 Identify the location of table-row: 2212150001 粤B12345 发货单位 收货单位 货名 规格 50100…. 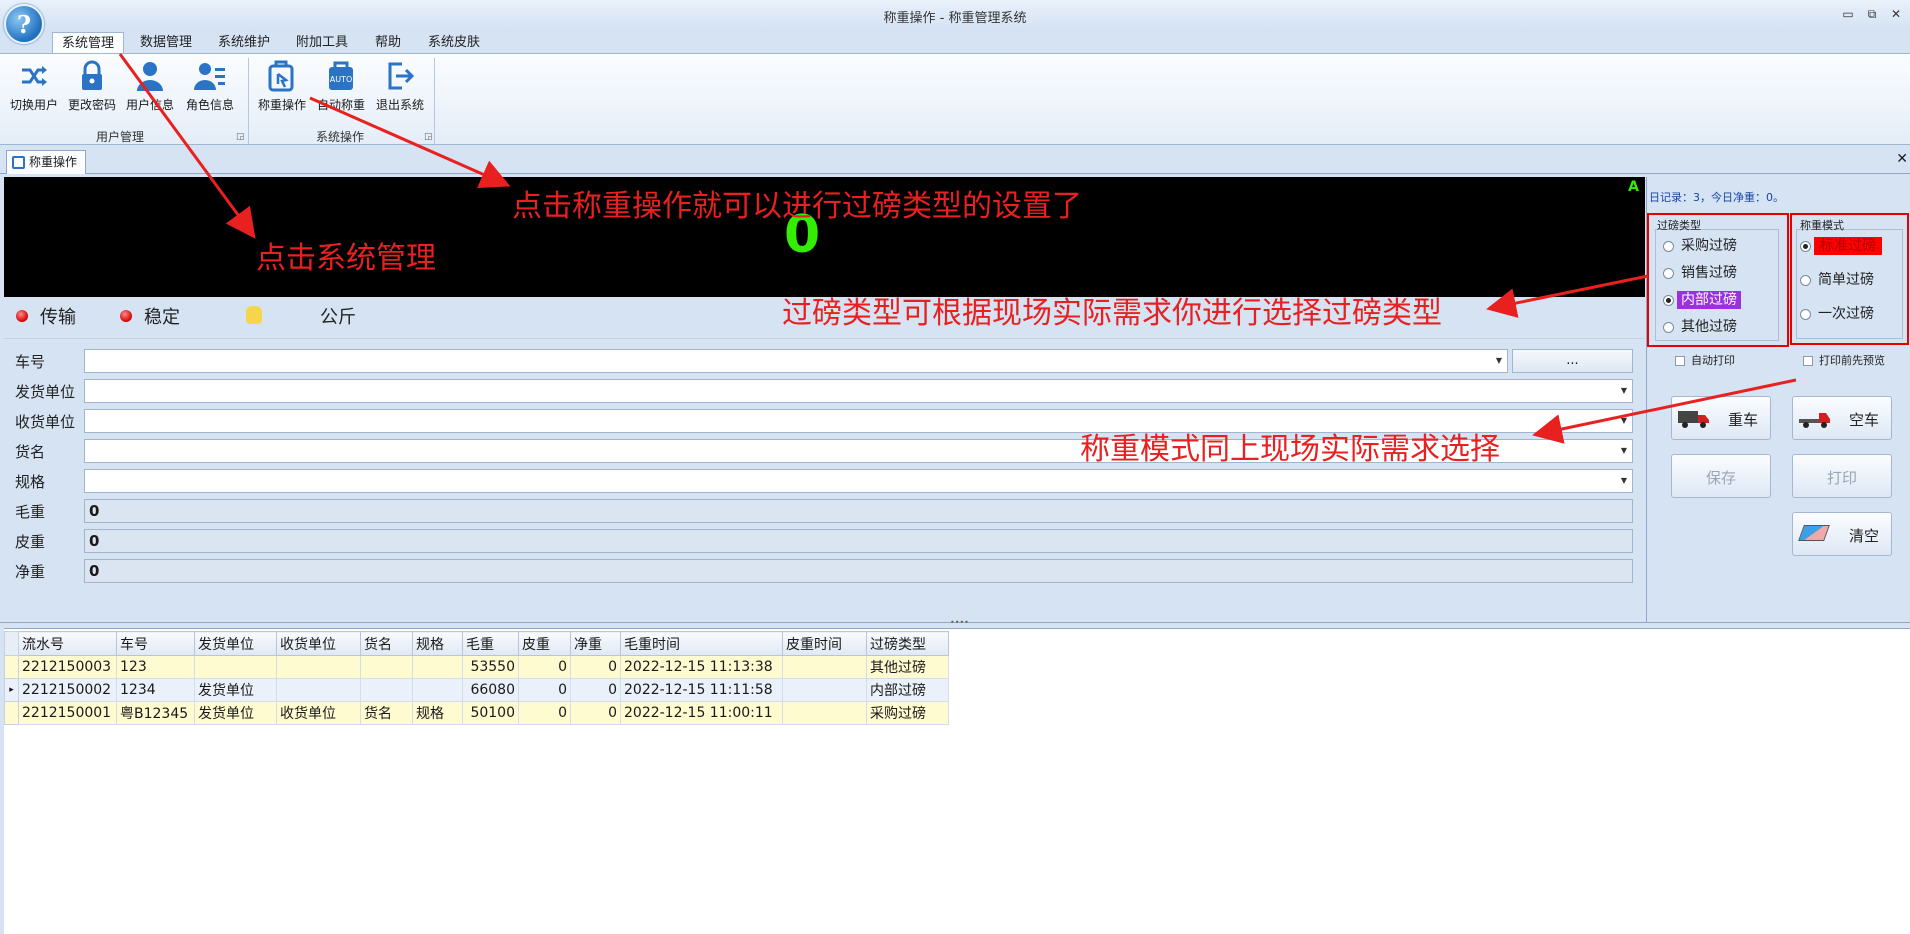
(476, 713).